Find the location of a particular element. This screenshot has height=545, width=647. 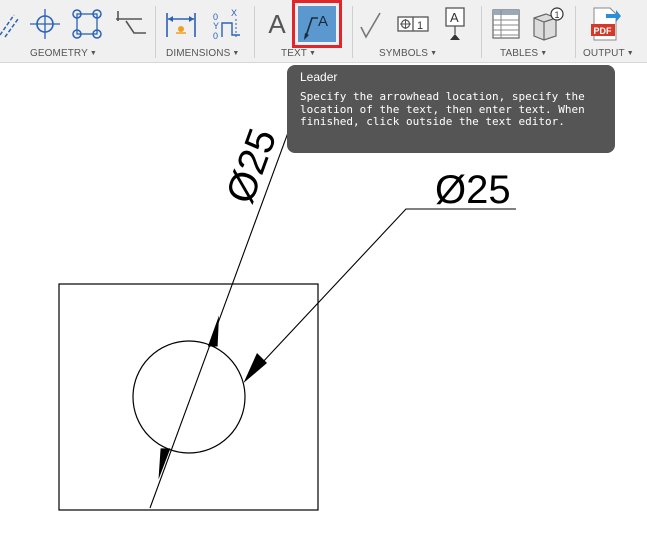

hole-circle is located at coordinates (189, 397).